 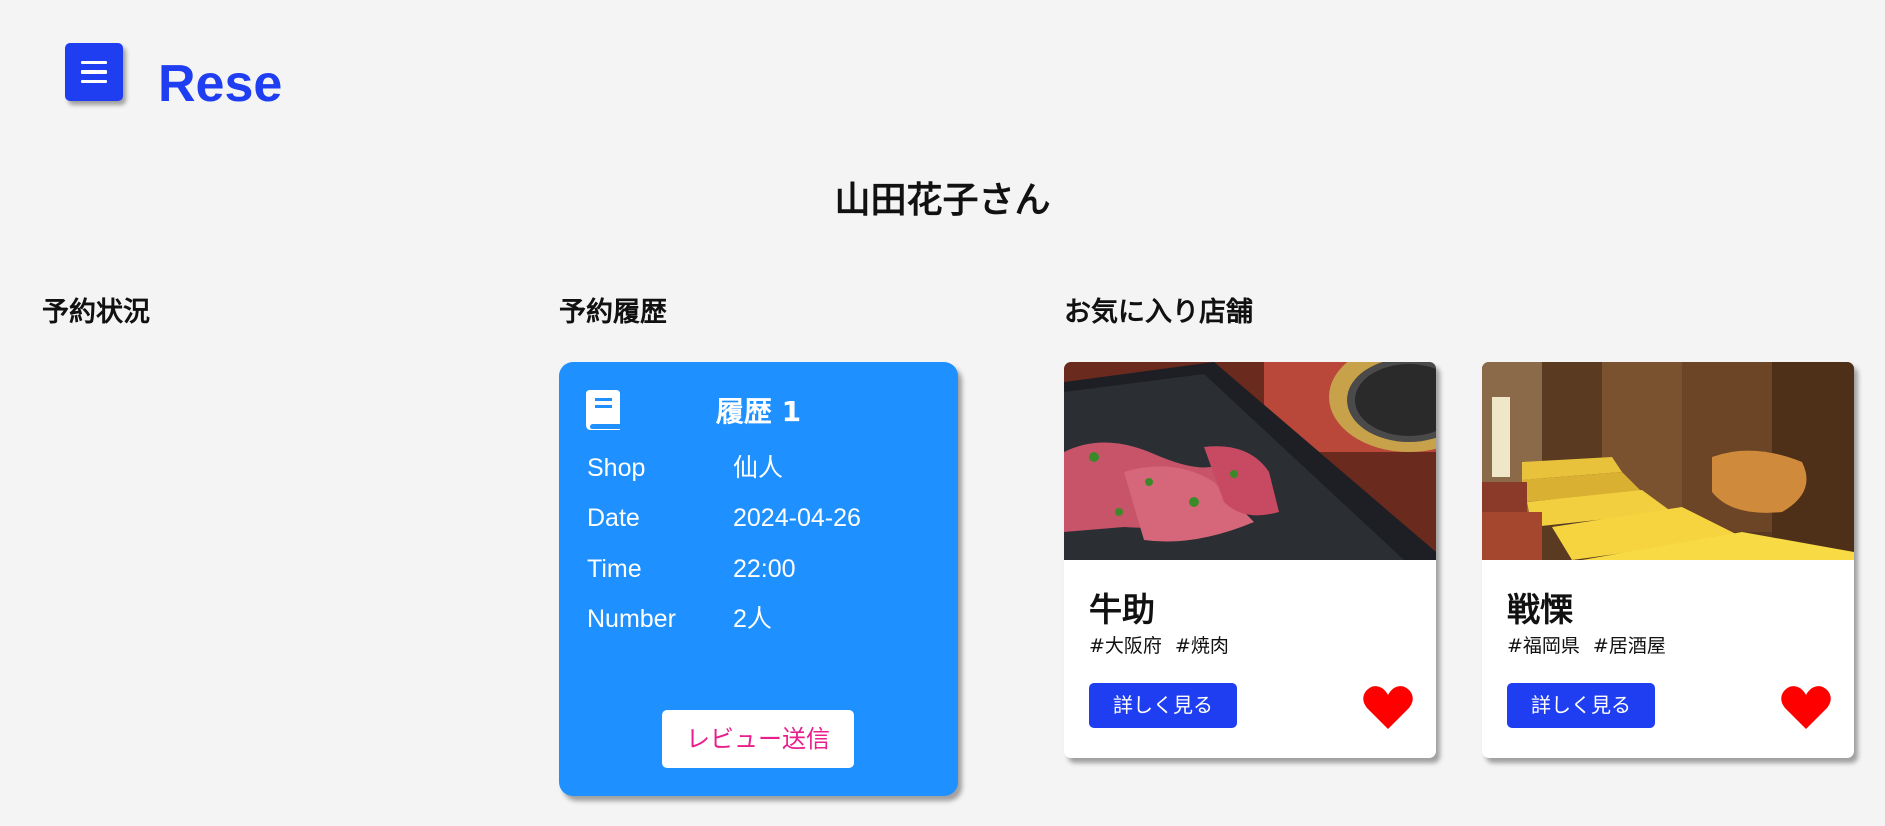 I want to click on shop-value: 仙人, so click(x=758, y=468).